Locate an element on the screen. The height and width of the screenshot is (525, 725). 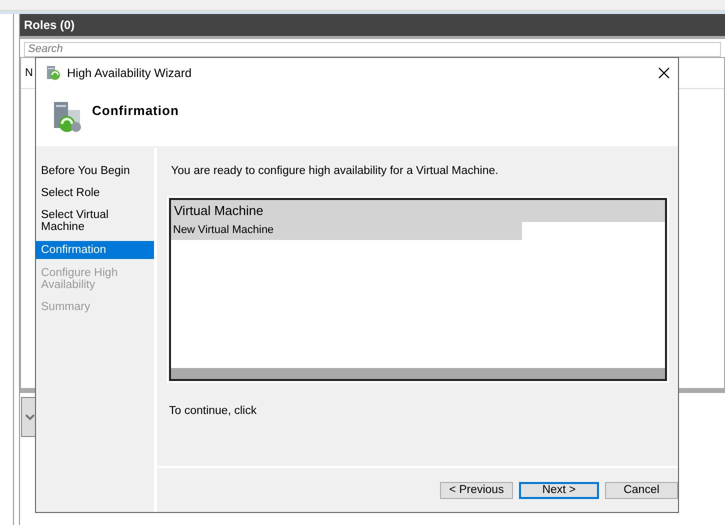
wizard-step: Confirmation is located at coordinates (95, 250).